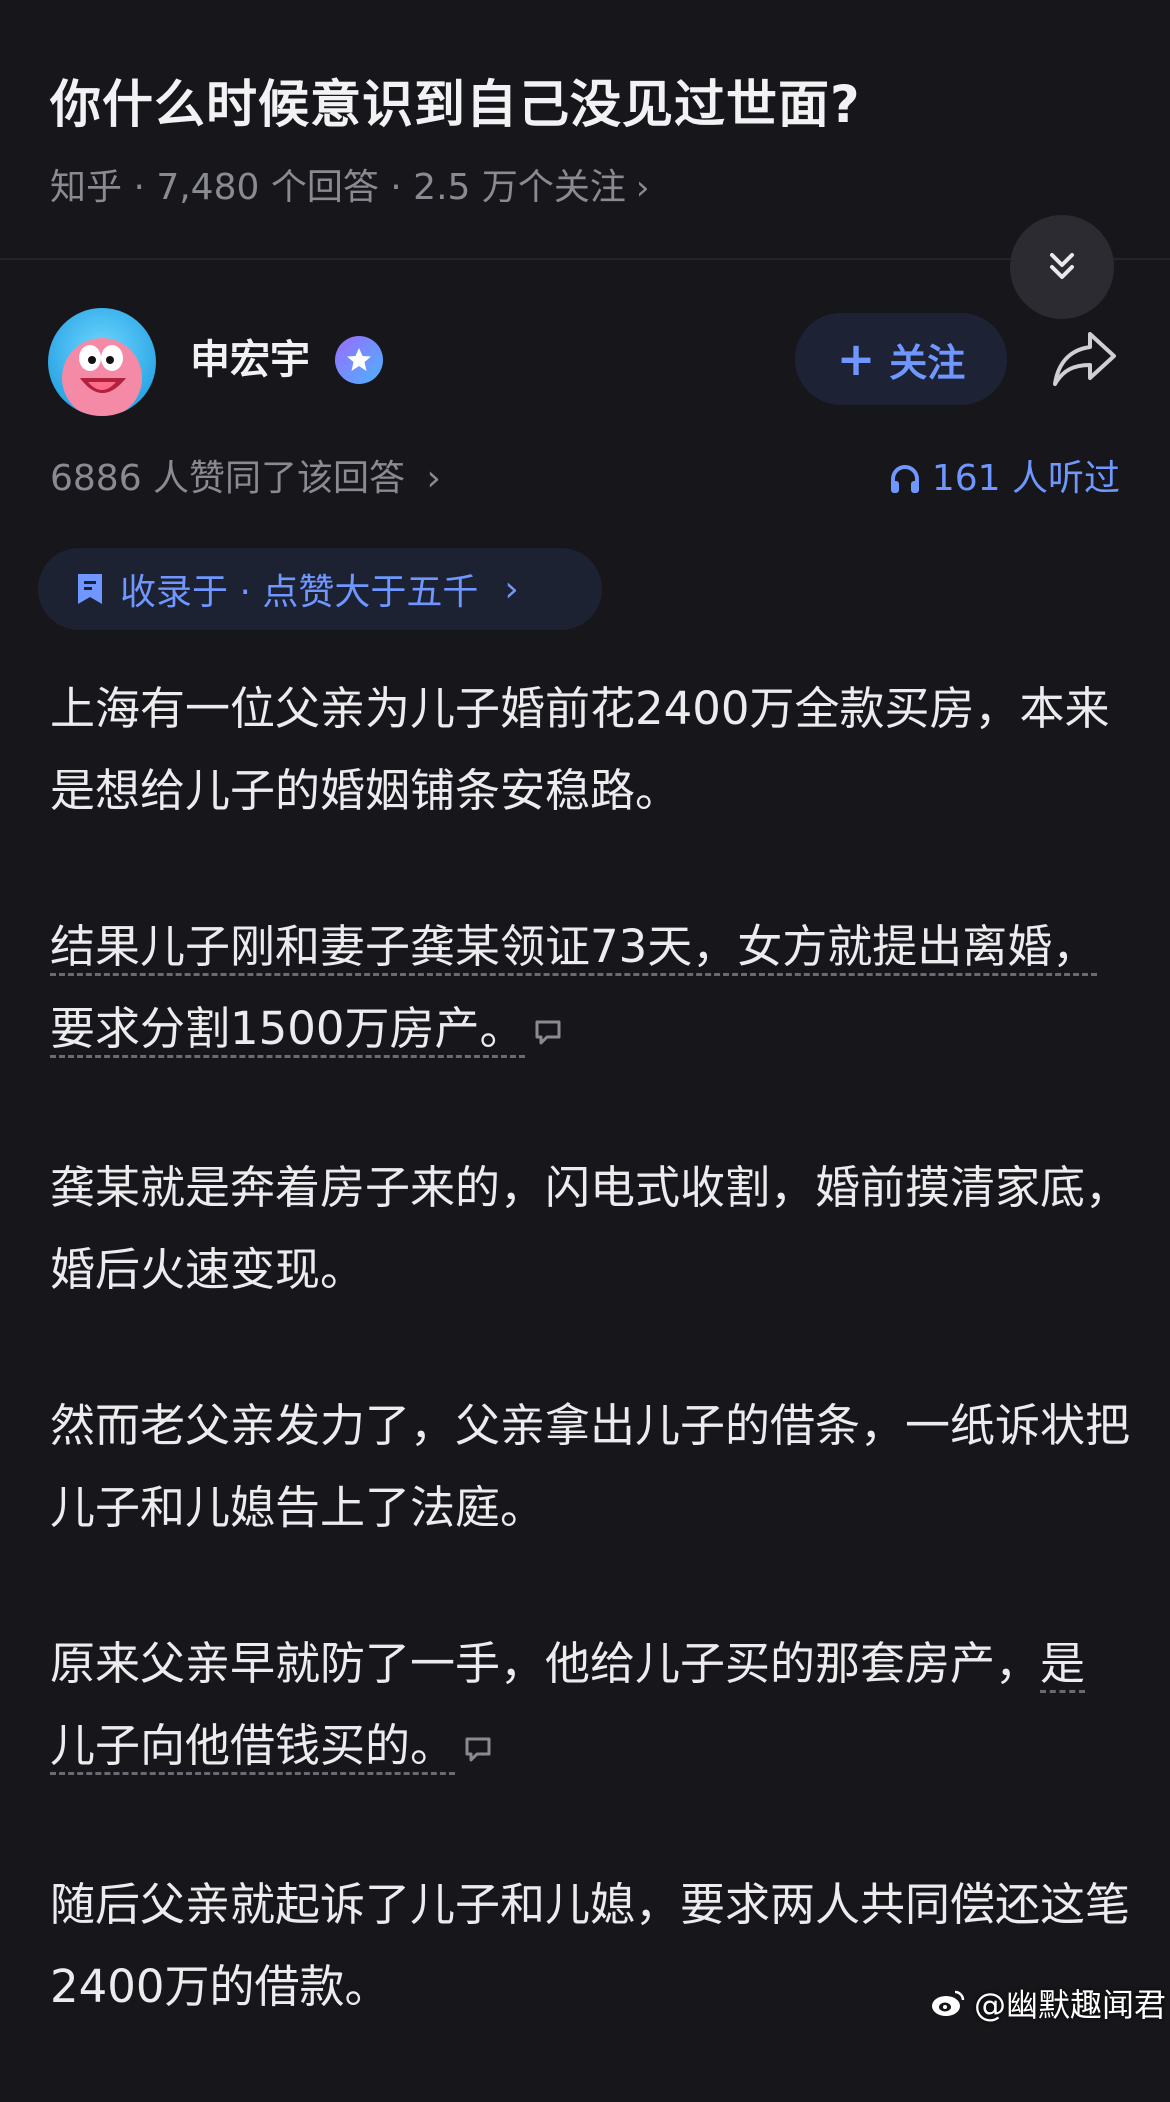 The width and height of the screenshot is (1170, 2102). What do you see at coordinates (904, 479) in the screenshot?
I see `headphones-icon` at bounding box center [904, 479].